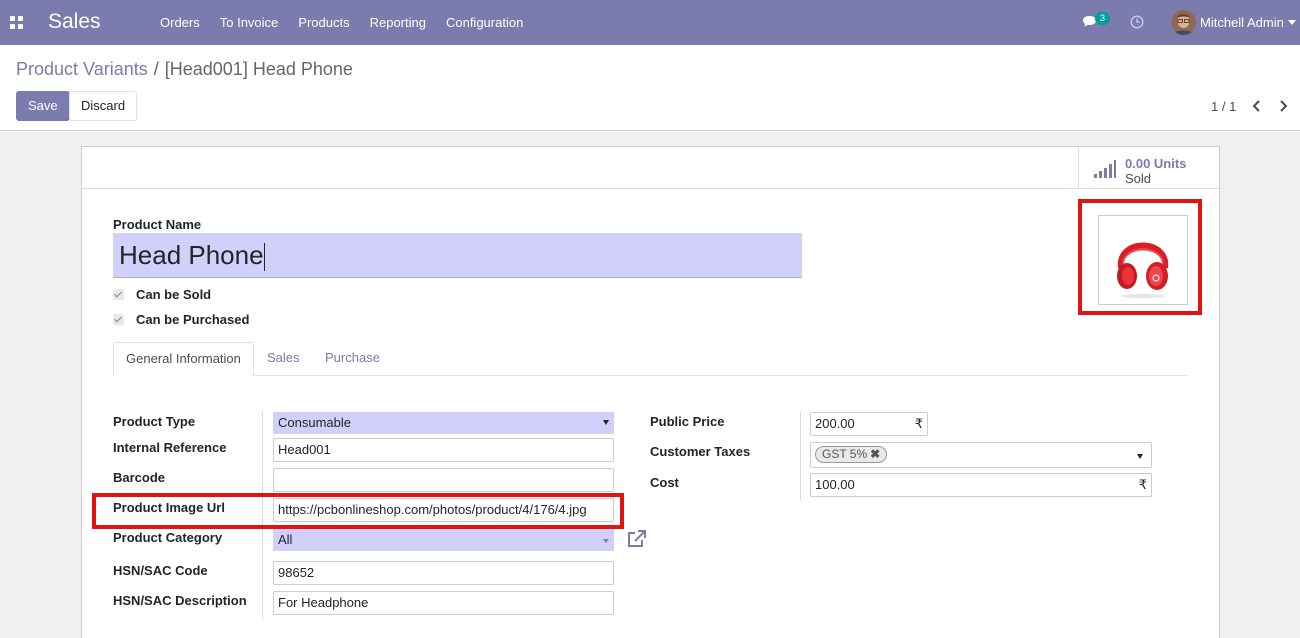 The image size is (1300, 638). What do you see at coordinates (835, 484) in the screenshot?
I see `cost-value: 100.00` at bounding box center [835, 484].